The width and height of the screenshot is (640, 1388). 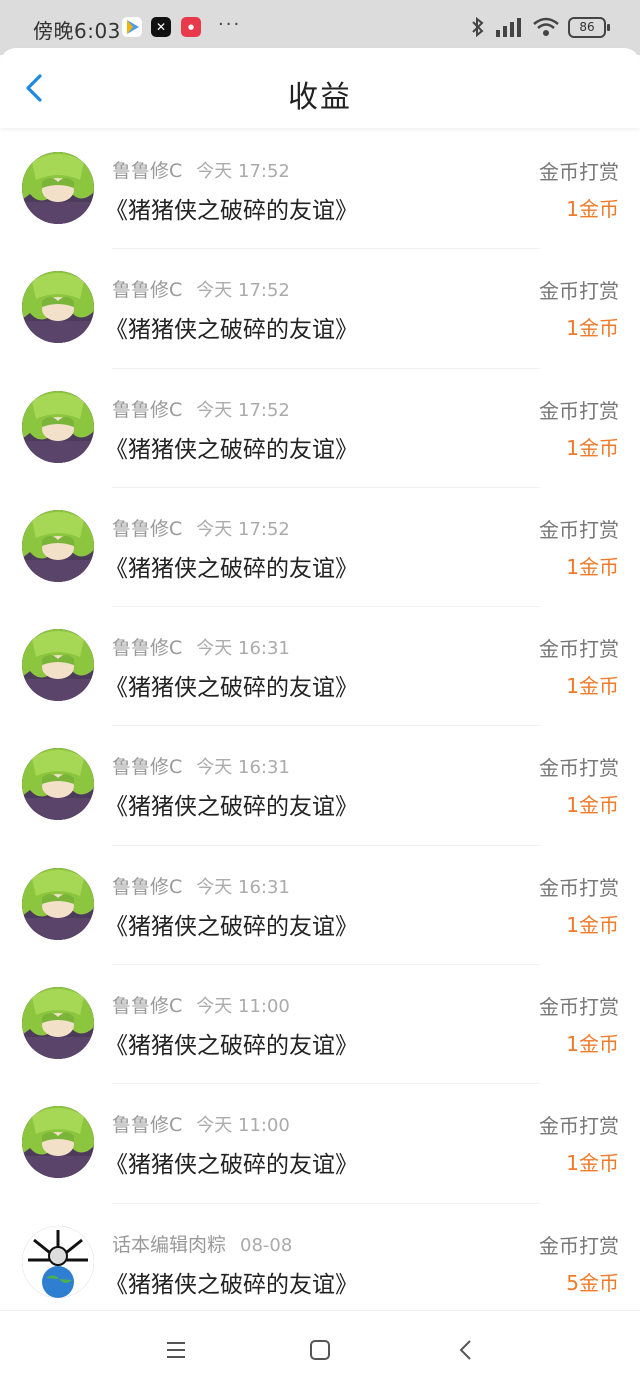 What do you see at coordinates (77, 31) in the screenshot?
I see `status-time: 傍晚6:03` at bounding box center [77, 31].